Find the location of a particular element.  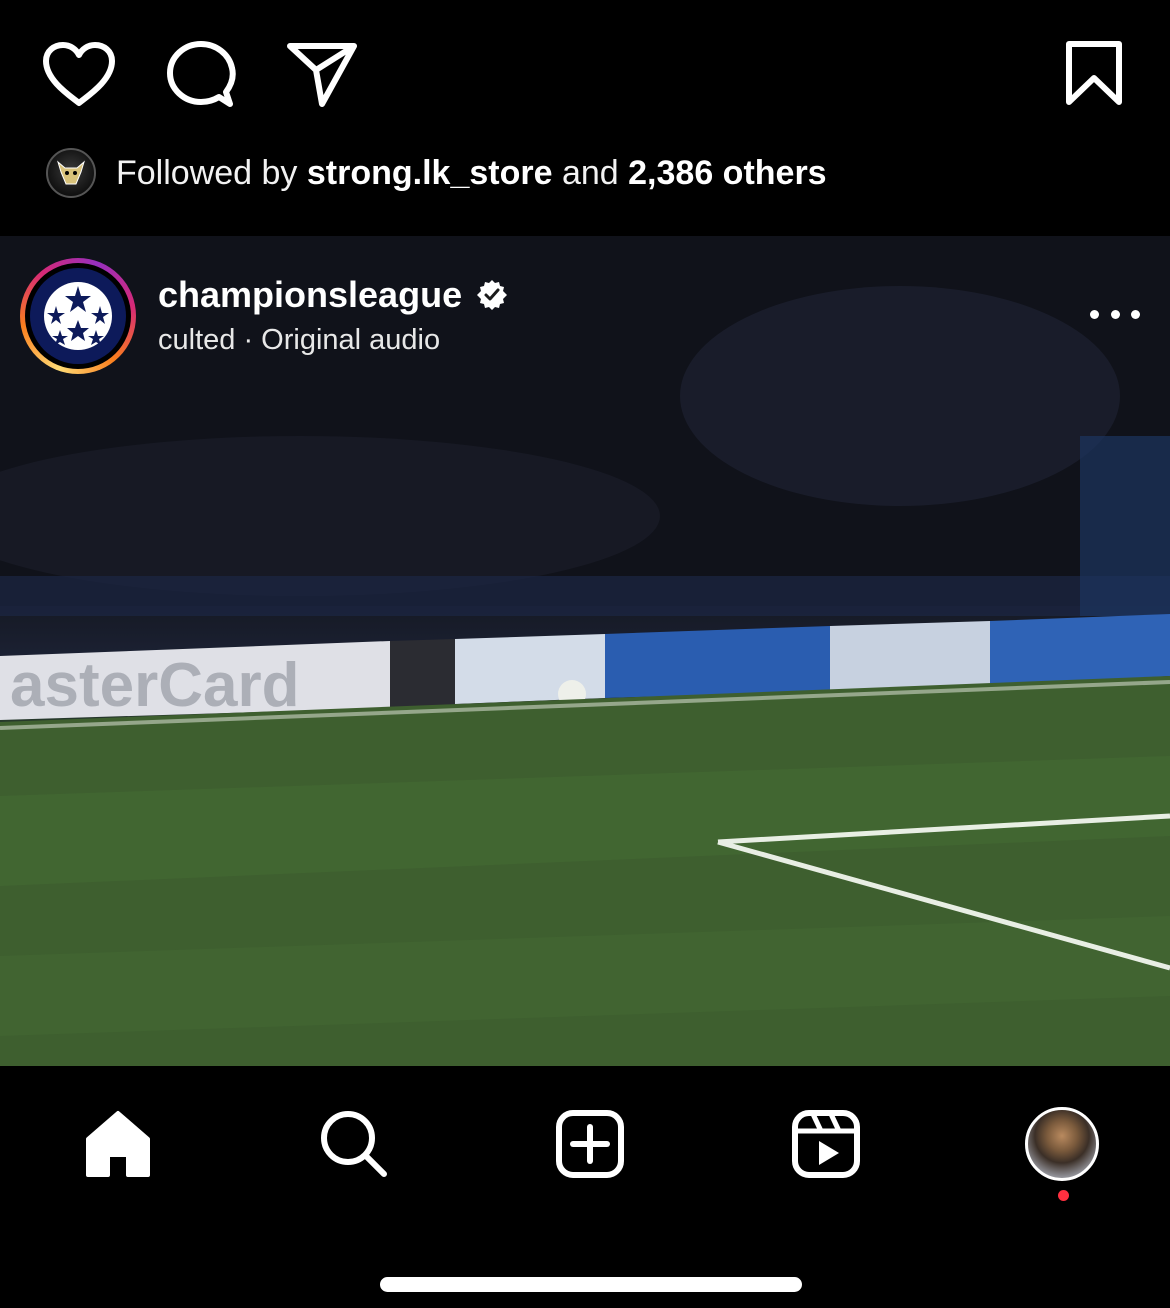

comment-button is located at coordinates (201, 74).